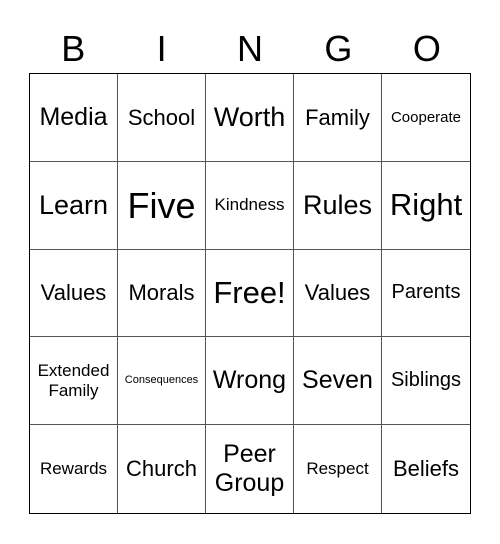  What do you see at coordinates (338, 381) in the screenshot?
I see `bingo-cell: Seven` at bounding box center [338, 381].